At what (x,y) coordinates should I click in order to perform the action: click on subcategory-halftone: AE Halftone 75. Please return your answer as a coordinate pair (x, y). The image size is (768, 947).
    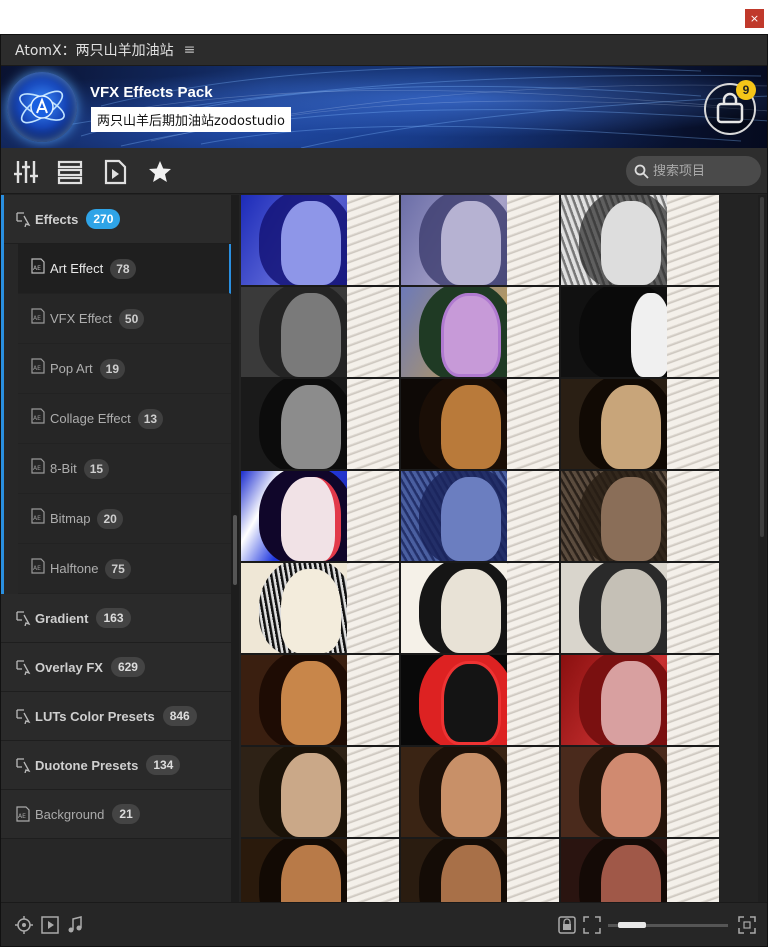
    Looking at the image, I should click on (124, 569).